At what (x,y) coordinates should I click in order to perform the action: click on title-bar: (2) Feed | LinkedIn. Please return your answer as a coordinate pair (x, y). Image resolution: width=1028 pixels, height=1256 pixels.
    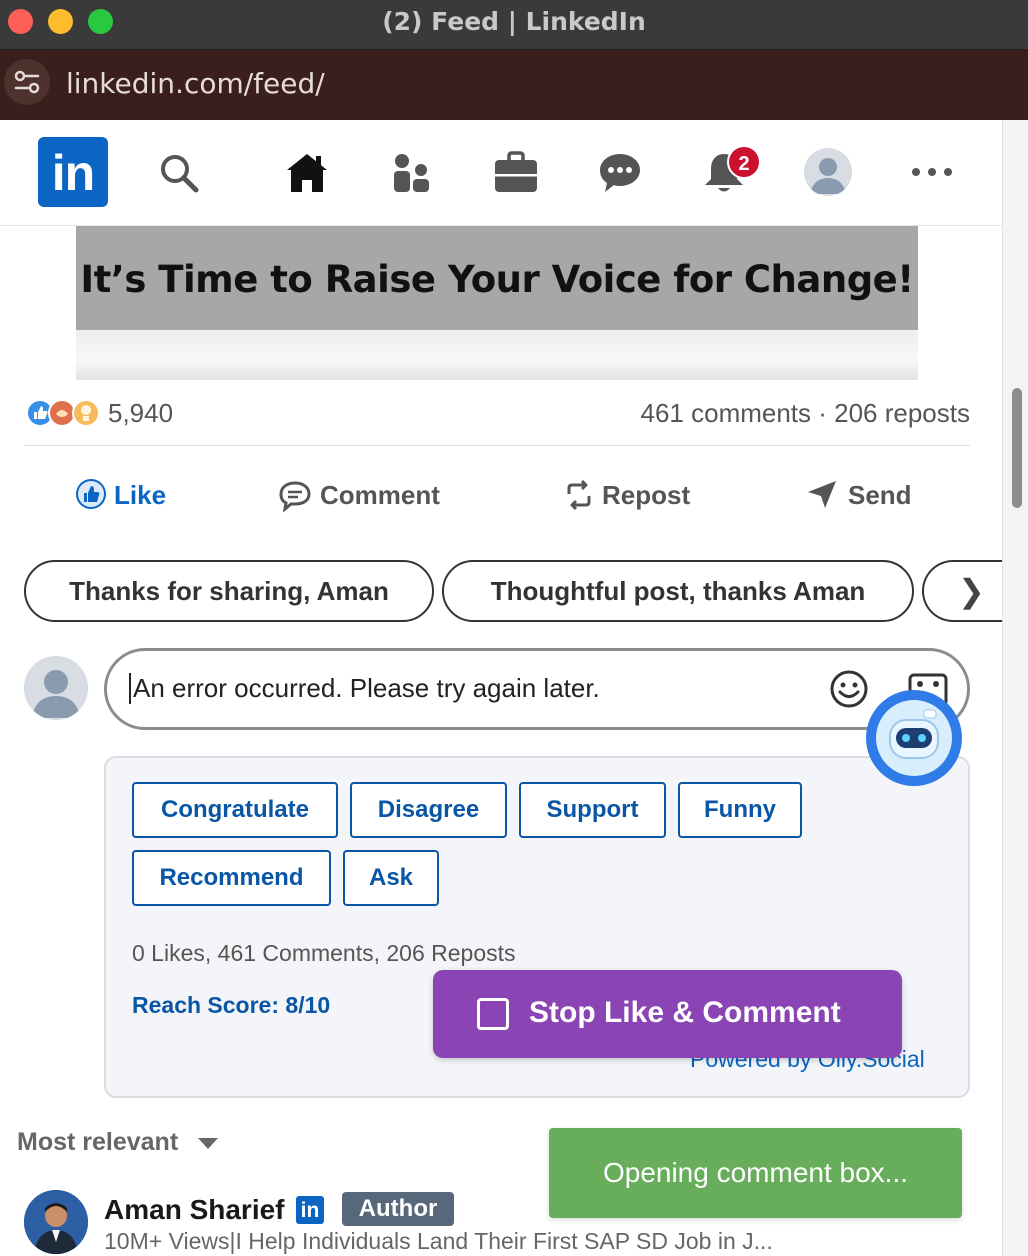
    Looking at the image, I should click on (514, 25).